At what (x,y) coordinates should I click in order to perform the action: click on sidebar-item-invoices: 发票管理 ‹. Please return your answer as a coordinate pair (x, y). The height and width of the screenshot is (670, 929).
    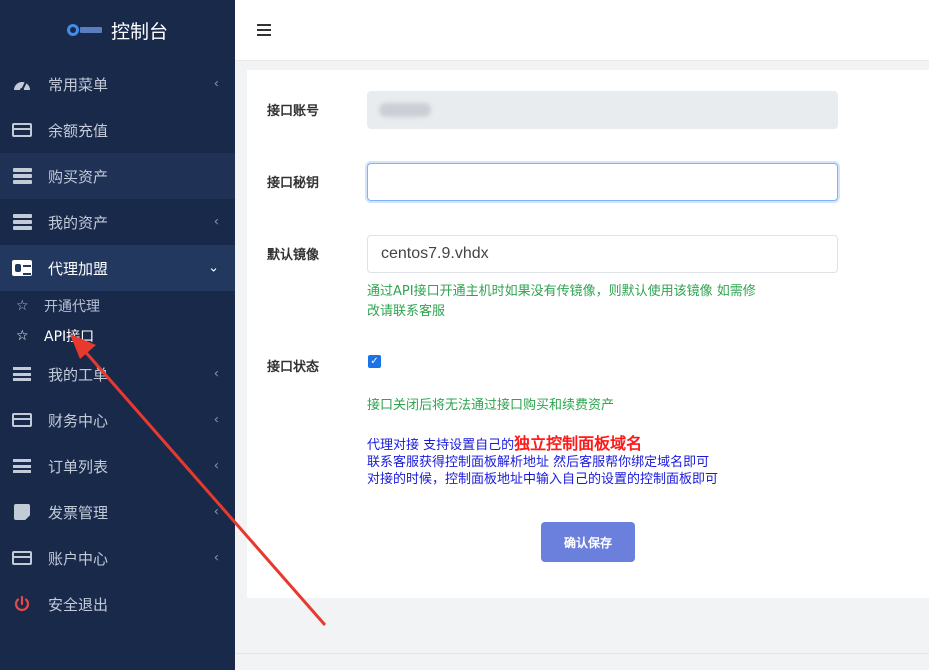
    Looking at the image, I should click on (117, 512).